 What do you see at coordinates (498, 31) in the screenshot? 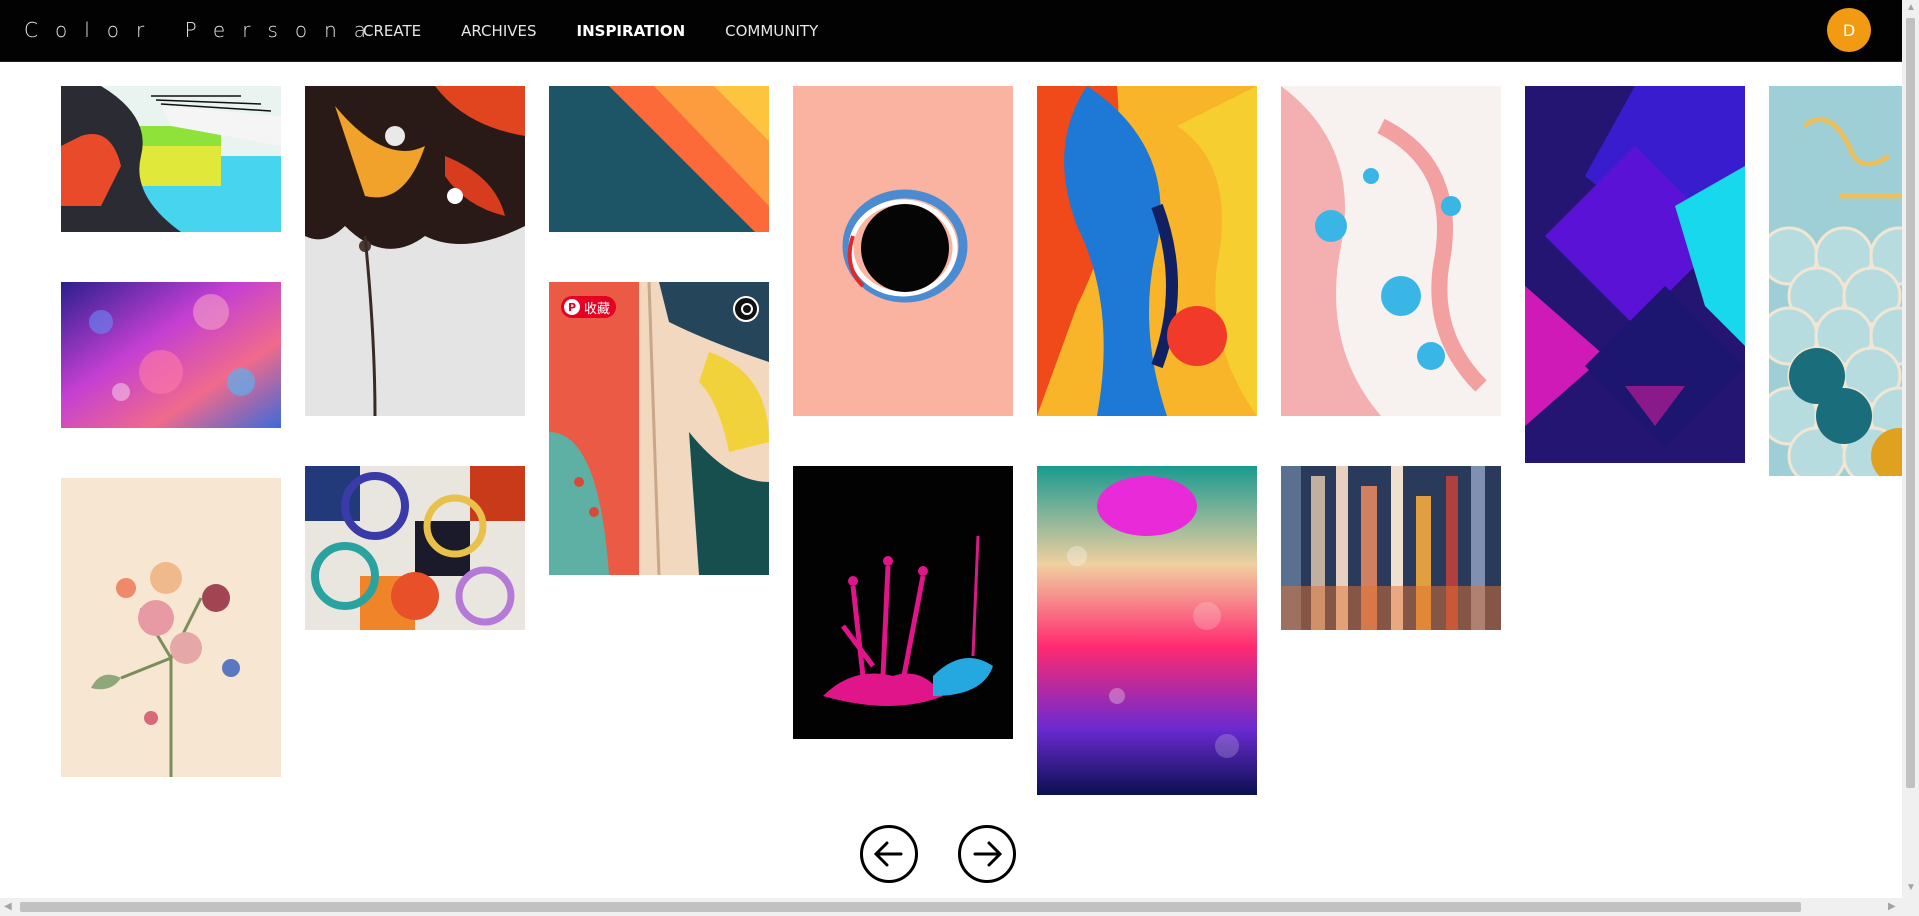
I see `nav-archives: ARCHIVES` at bounding box center [498, 31].